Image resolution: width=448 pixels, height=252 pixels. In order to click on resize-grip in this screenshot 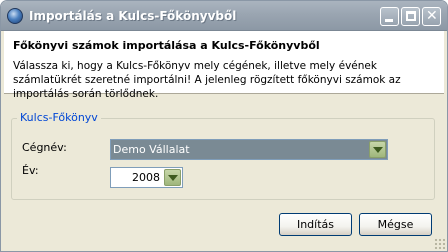, I will do `click(439, 243)`.